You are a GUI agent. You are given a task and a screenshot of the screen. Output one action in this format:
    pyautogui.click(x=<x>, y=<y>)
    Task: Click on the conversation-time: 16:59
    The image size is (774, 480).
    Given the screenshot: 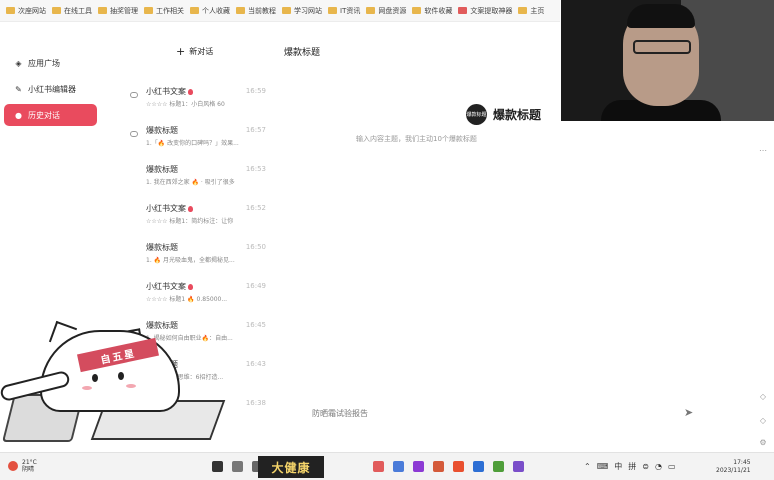 What is the action you would take?
    pyautogui.click(x=255, y=91)
    